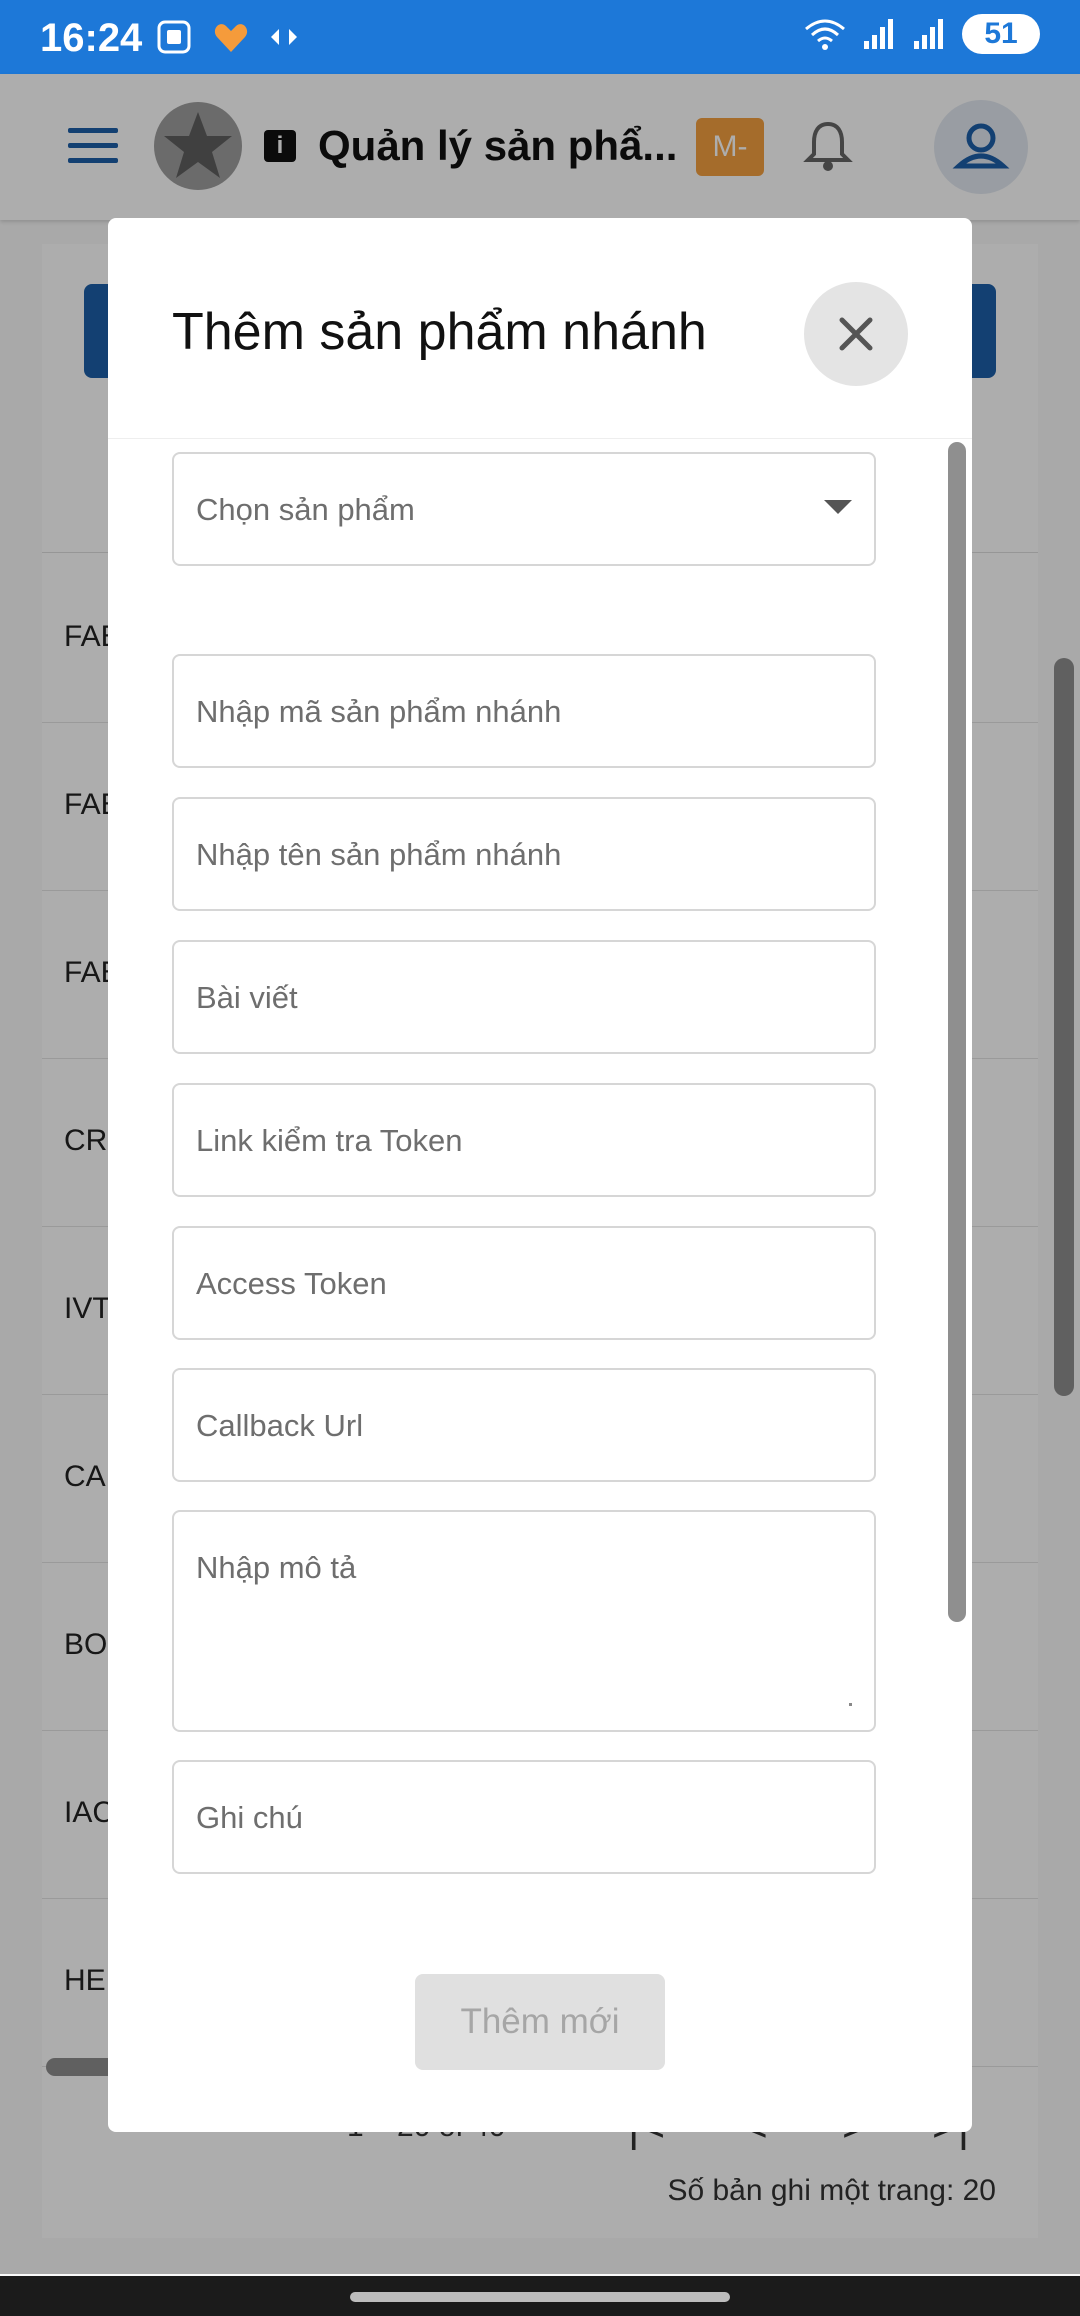 This screenshot has width=1080, height=2316. What do you see at coordinates (825, 34) in the screenshot?
I see `wifi-icon` at bounding box center [825, 34].